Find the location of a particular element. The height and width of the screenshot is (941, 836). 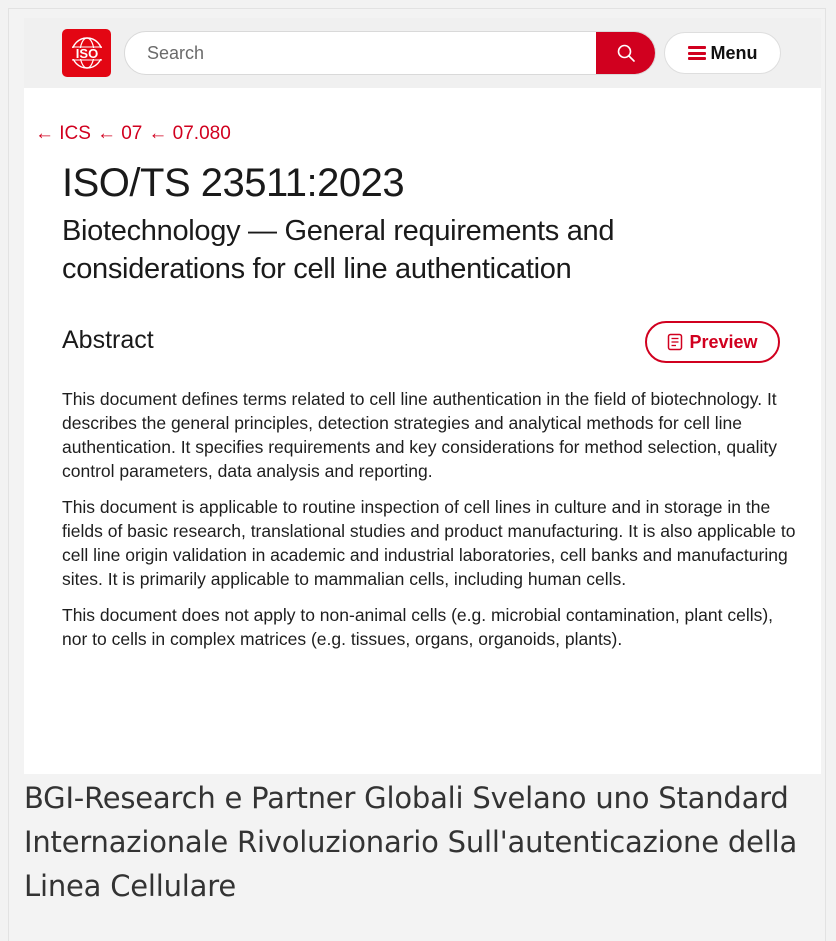

hamburger-icon is located at coordinates (696, 53).